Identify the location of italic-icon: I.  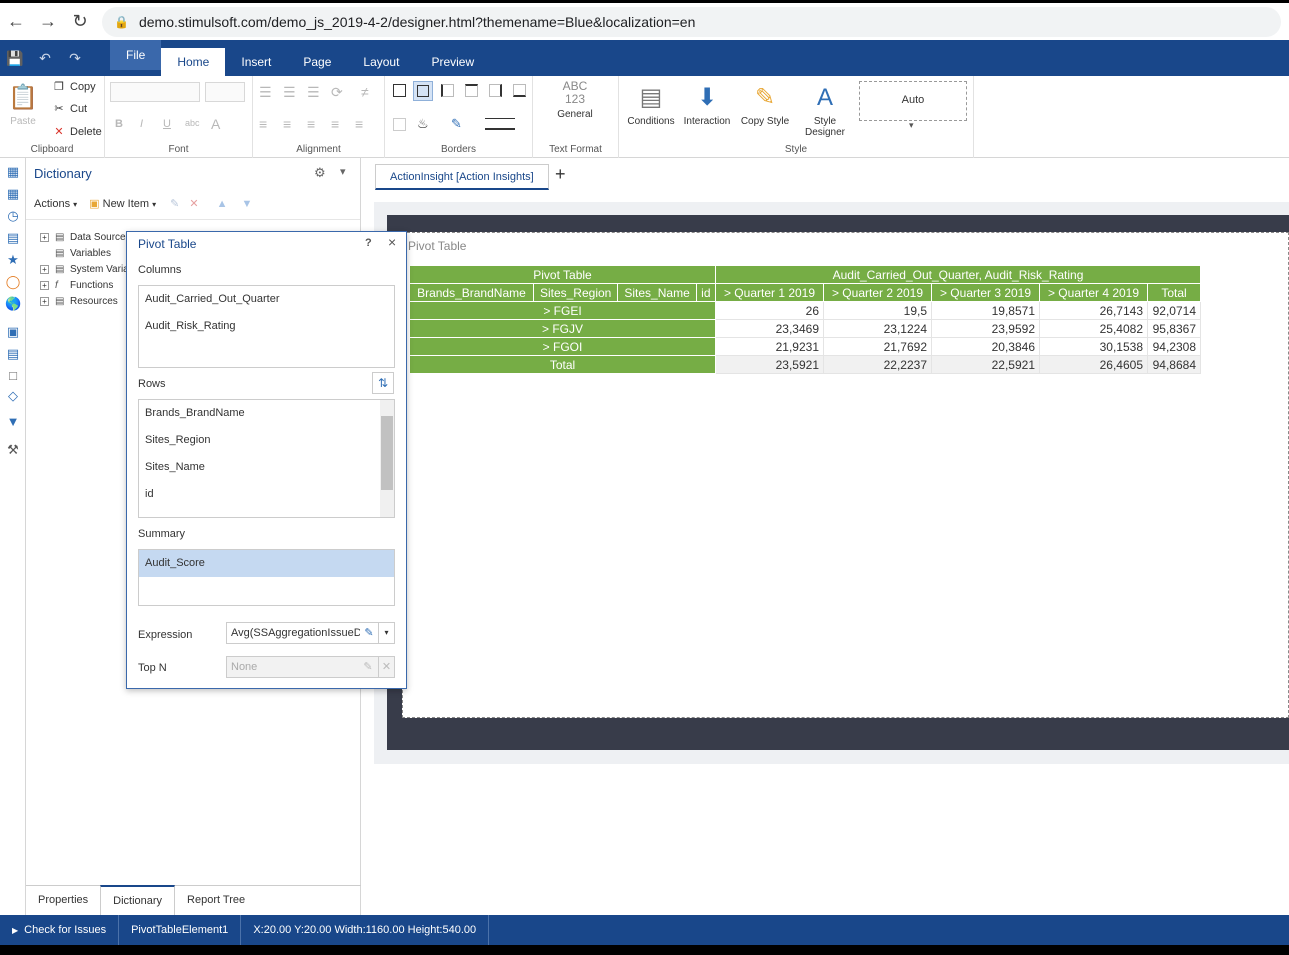
(141, 124).